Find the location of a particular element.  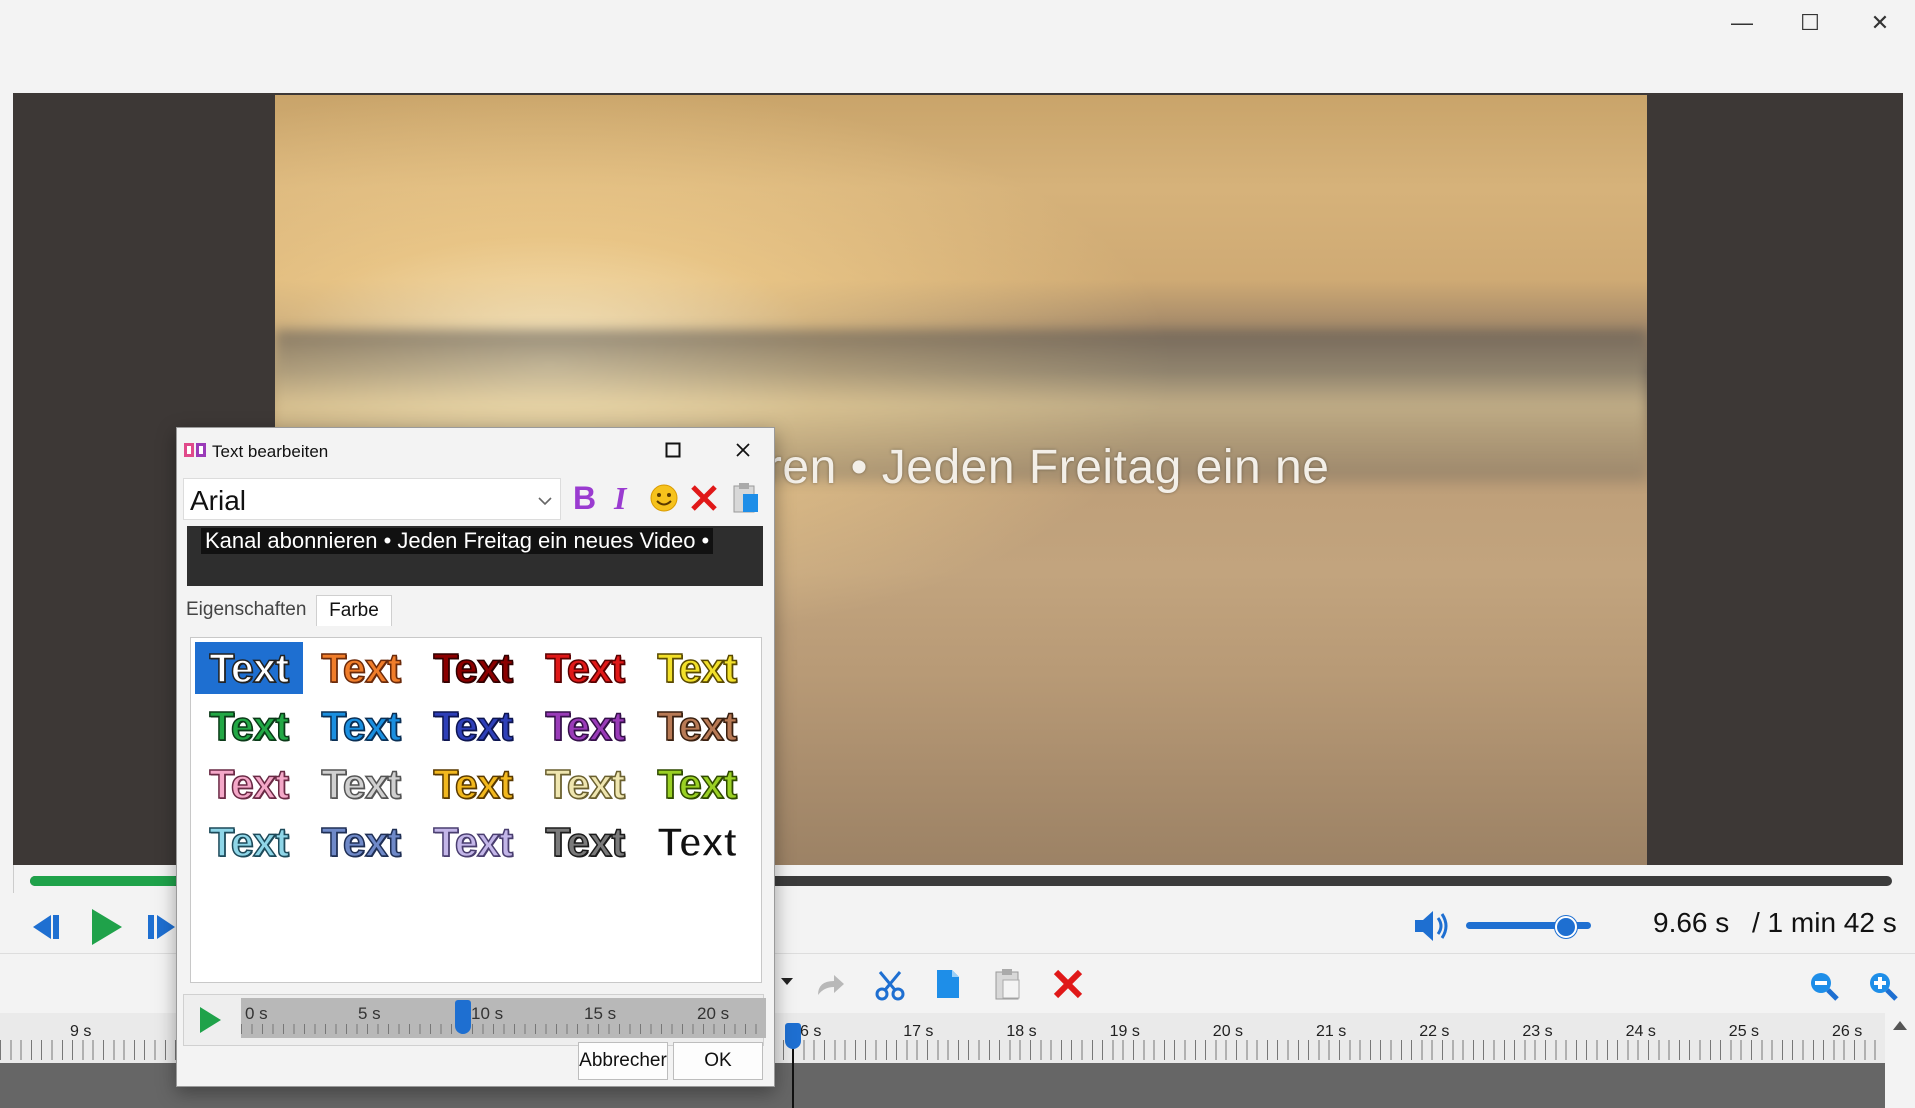

dialog-title-bar: Text bearbeiten is located at coordinates (475, 450).